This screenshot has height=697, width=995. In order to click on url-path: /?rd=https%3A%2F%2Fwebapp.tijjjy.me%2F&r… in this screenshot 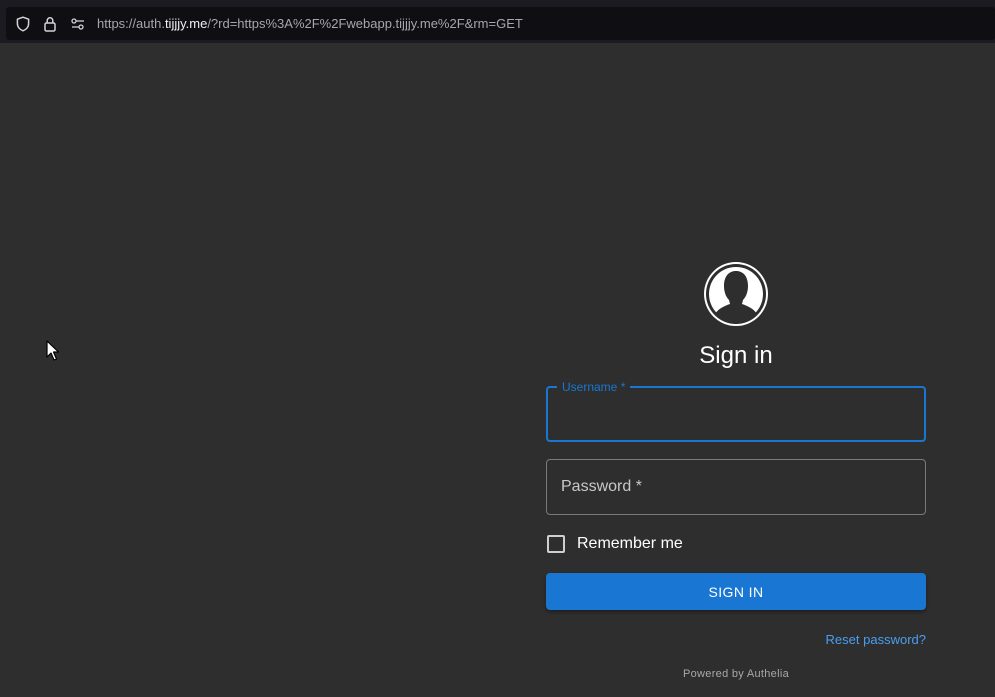, I will do `click(365, 23)`.